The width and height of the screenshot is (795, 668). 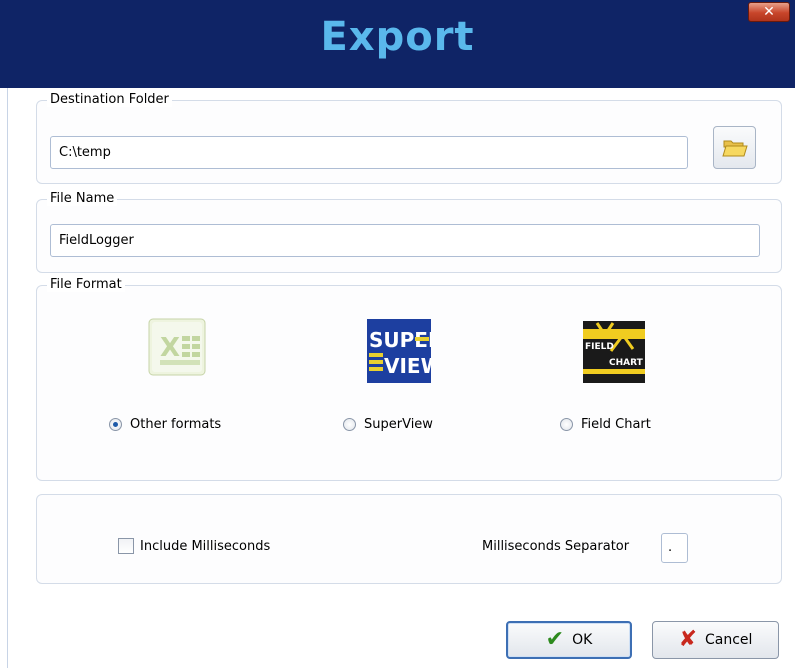 What do you see at coordinates (205, 546) in the screenshot?
I see `include-milliseconds-label: Include Milliseconds` at bounding box center [205, 546].